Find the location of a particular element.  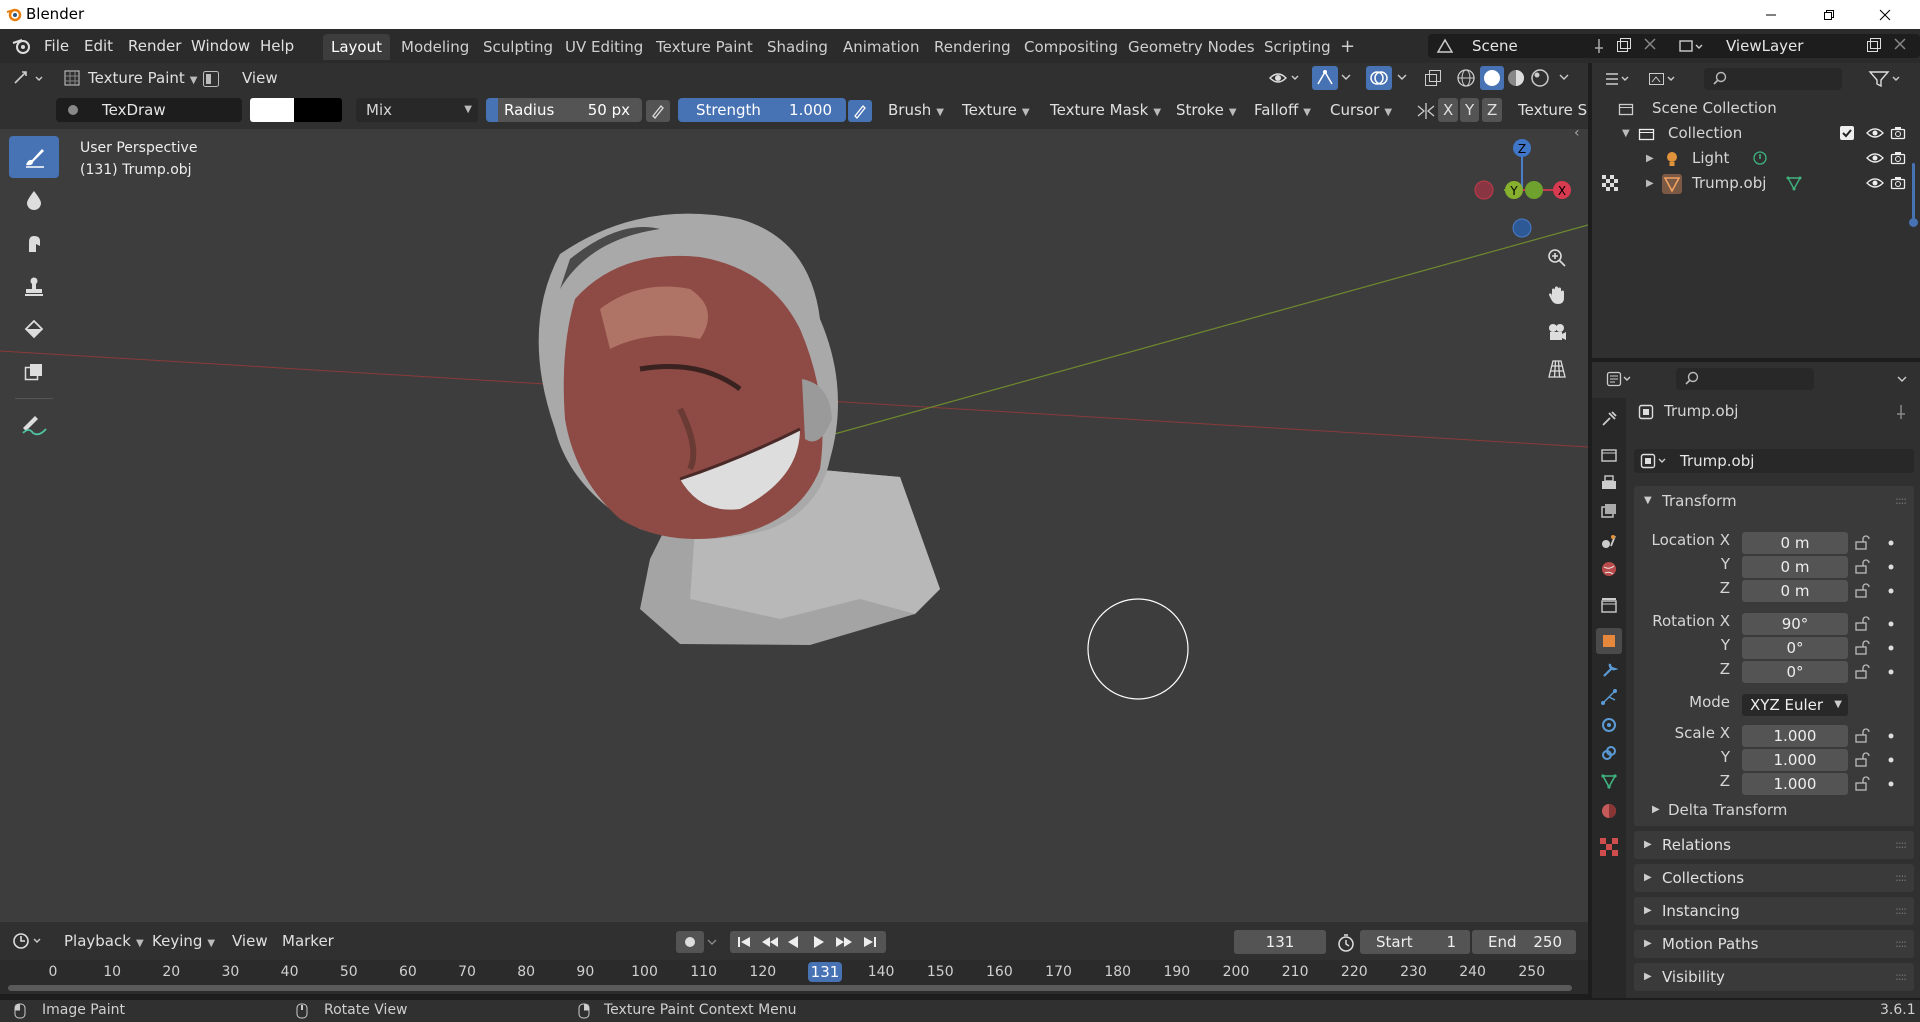

preview-range-clock-icon is located at coordinates (1346, 943).